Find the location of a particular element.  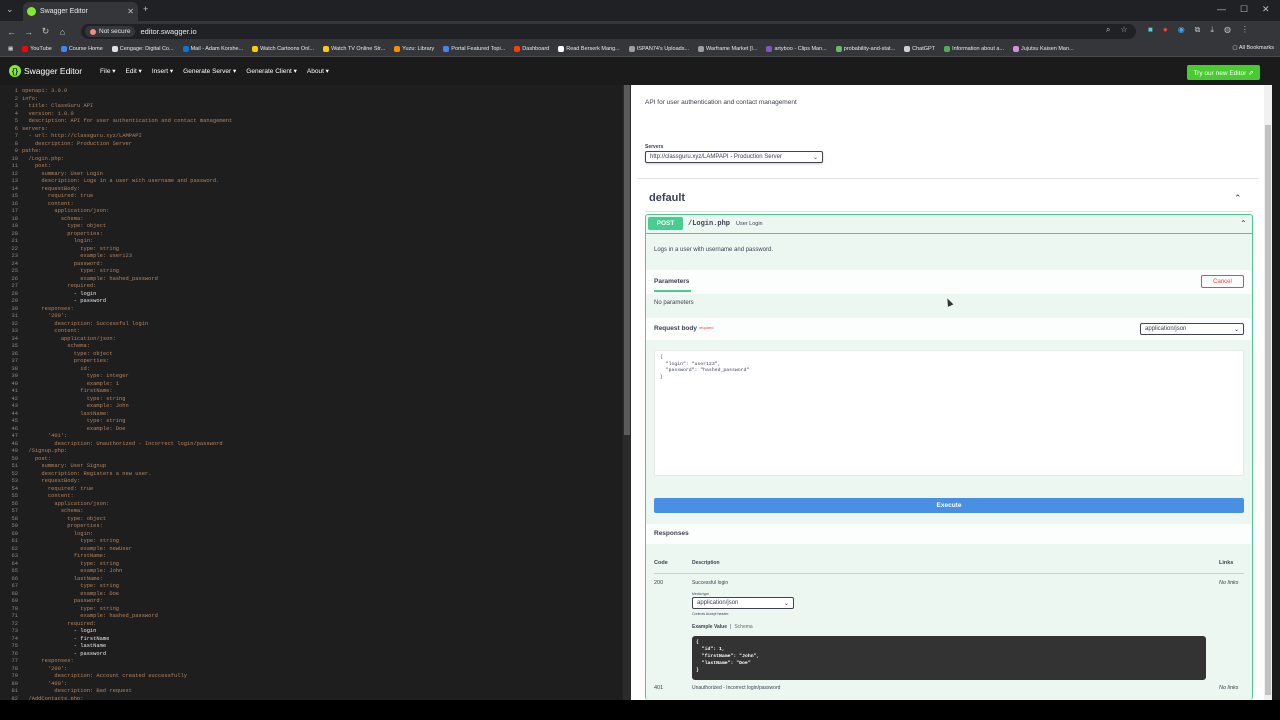

menu-item: Edit ▾ is located at coordinates (134, 71).